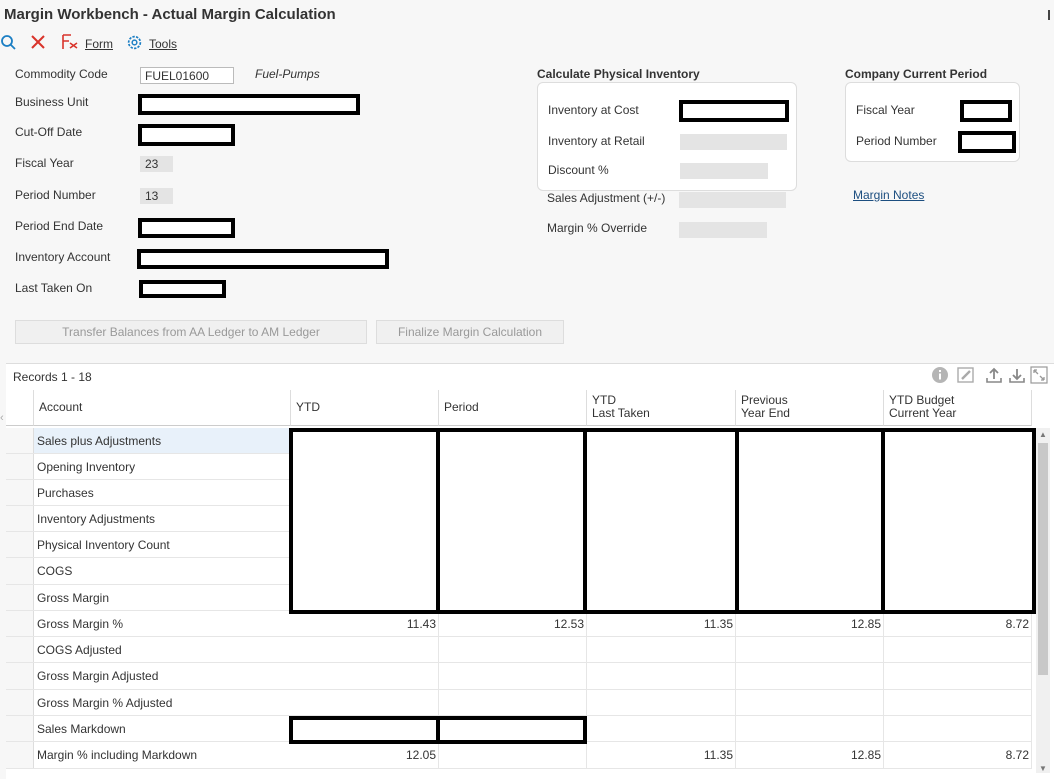 The width and height of the screenshot is (1054, 779). What do you see at coordinates (364, 521) in the screenshot?
I see `redacted-ytd-block` at bounding box center [364, 521].